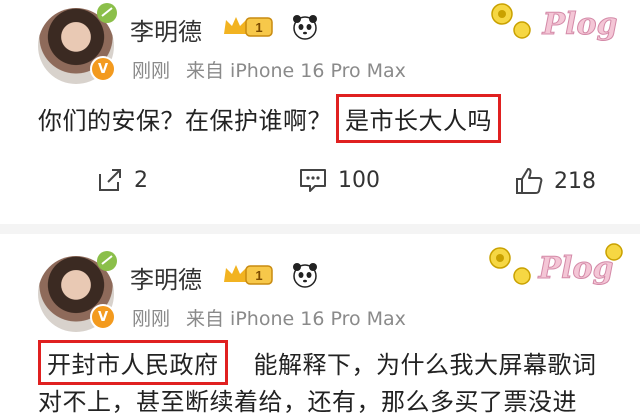 The width and height of the screenshot is (640, 417). What do you see at coordinates (359, 180) in the screenshot?
I see `comment-count: 100` at bounding box center [359, 180].